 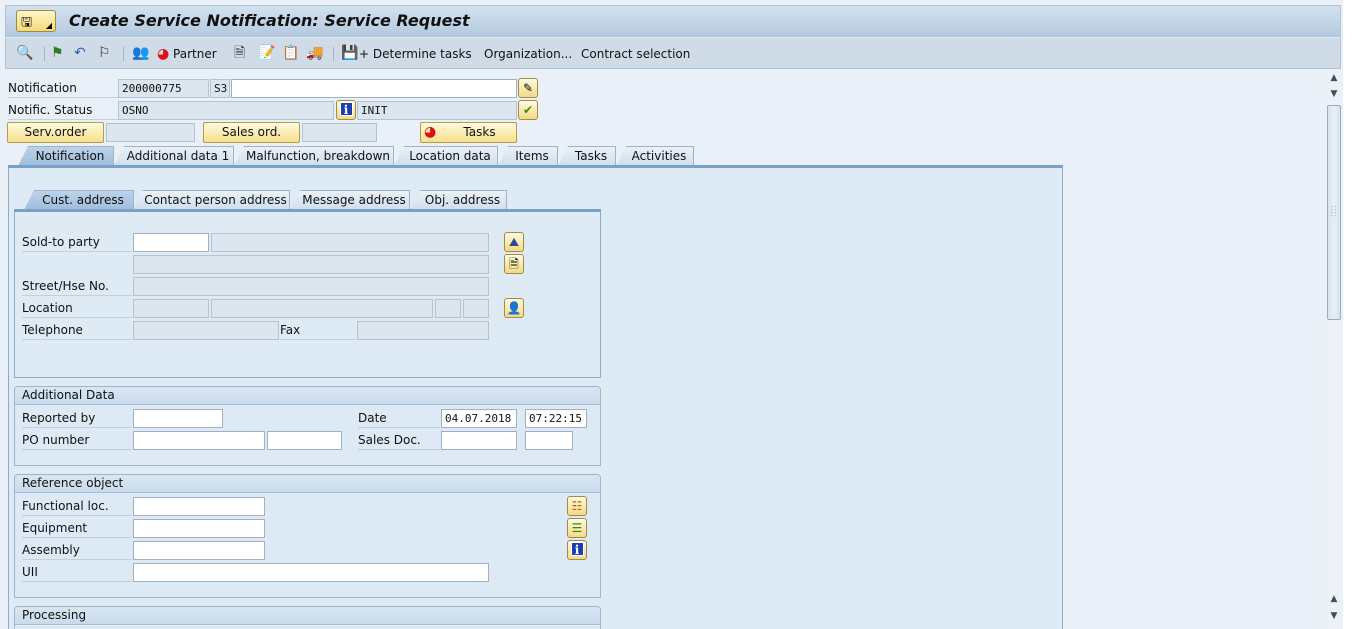 I want to click on contract-selection-button: Contract selection, so click(x=635, y=54).